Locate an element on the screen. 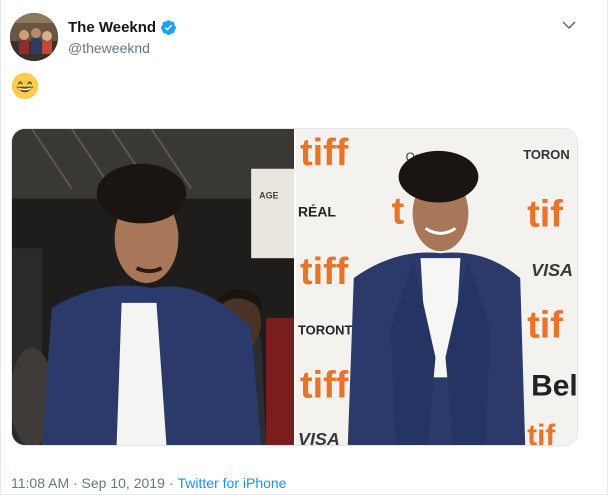 Image resolution: width=608 pixels, height=495 pixels. verified-badge-icon is located at coordinates (169, 27).